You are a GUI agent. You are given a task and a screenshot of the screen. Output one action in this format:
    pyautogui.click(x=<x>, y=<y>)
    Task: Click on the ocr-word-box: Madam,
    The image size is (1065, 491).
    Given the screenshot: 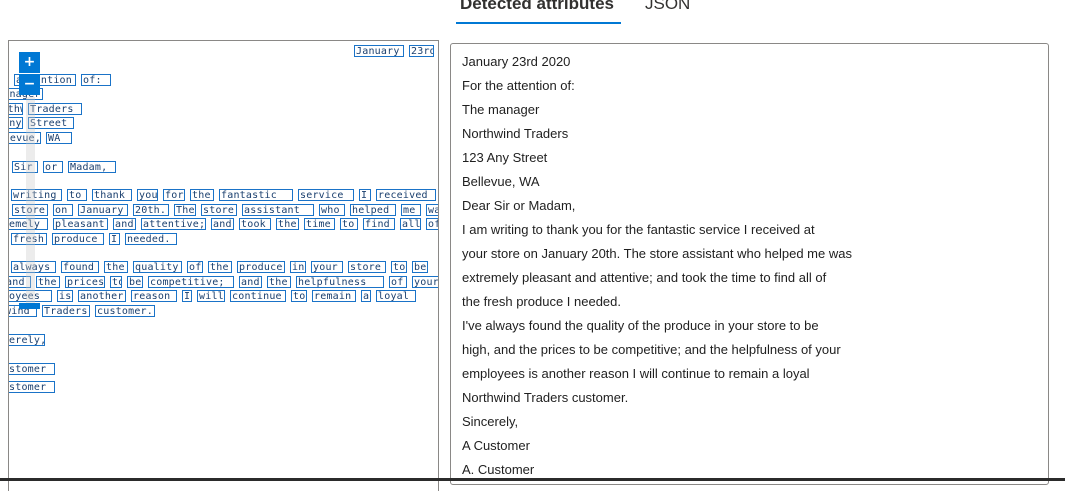 What is the action you would take?
    pyautogui.click(x=92, y=167)
    